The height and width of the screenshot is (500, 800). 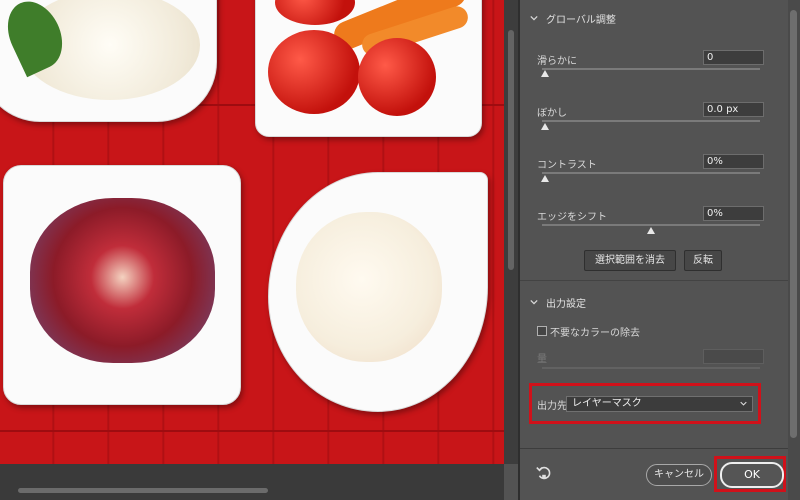 I want to click on feather-slider-track, so click(x=651, y=121).